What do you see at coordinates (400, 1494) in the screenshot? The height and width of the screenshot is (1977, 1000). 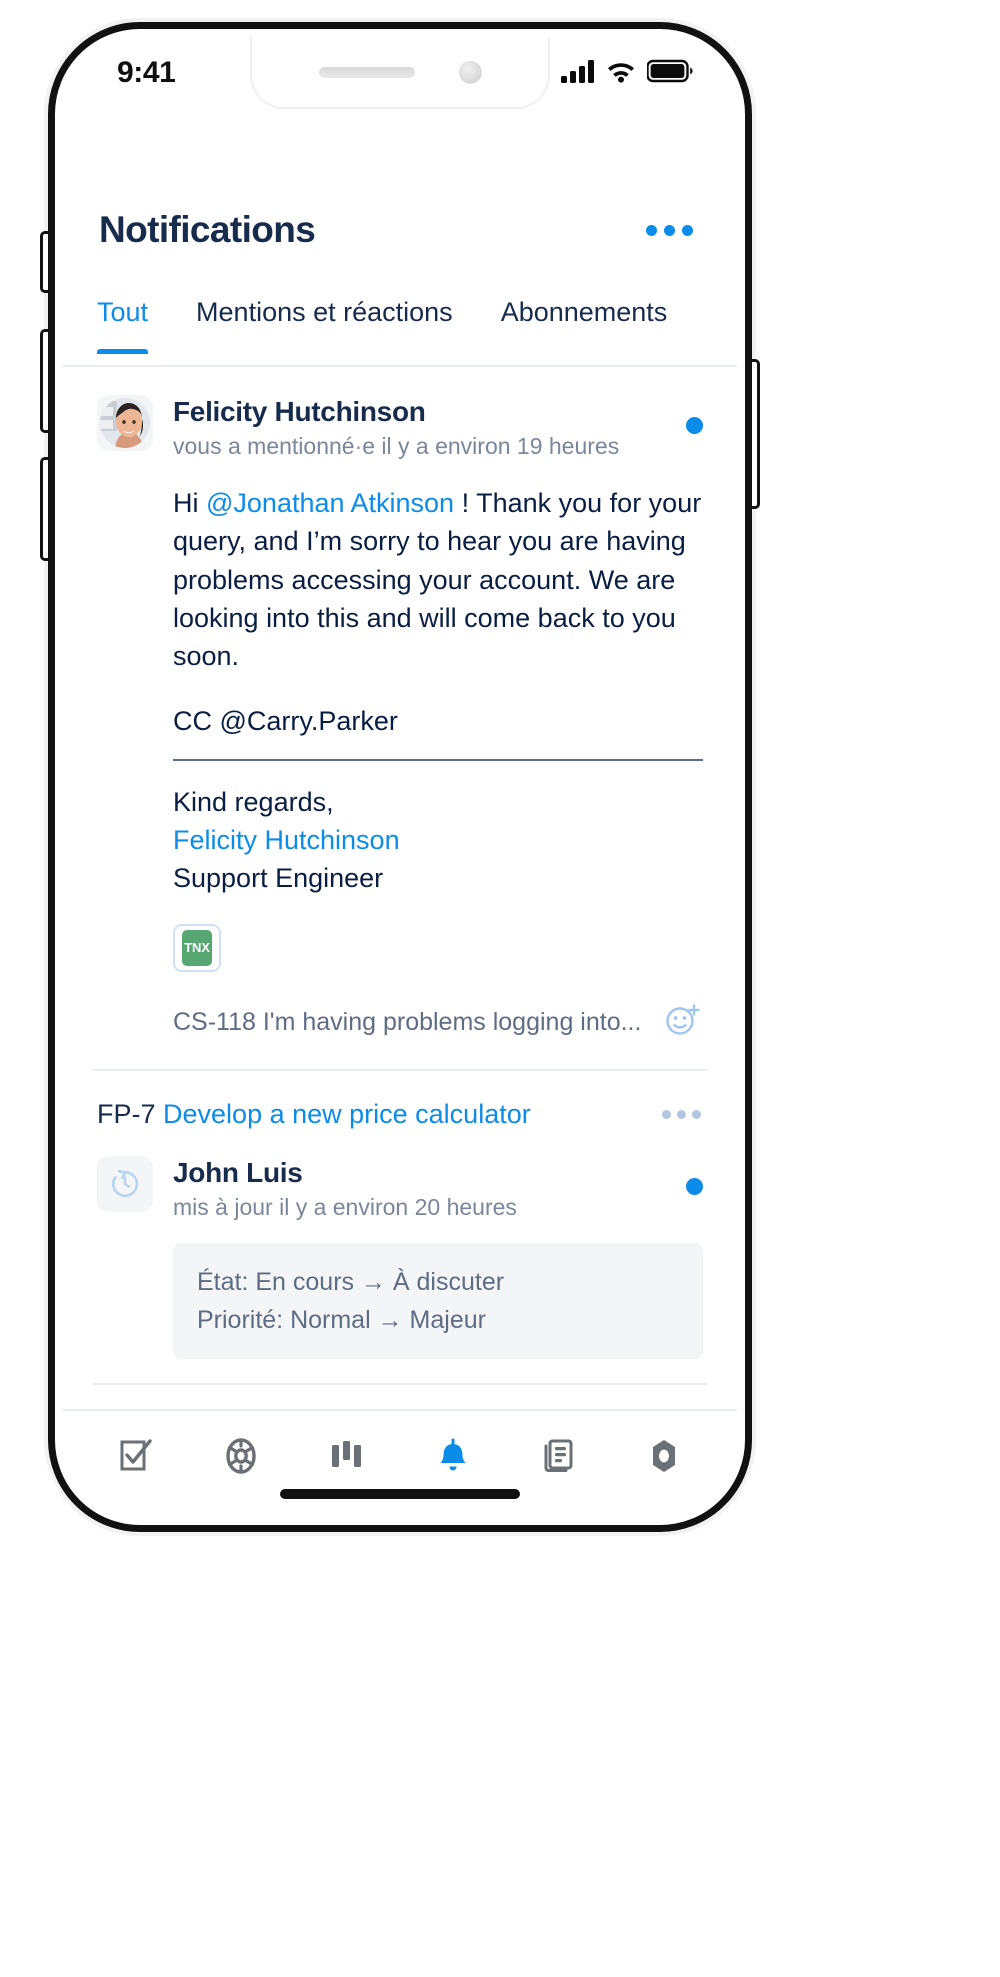 I see `home-indicator` at bounding box center [400, 1494].